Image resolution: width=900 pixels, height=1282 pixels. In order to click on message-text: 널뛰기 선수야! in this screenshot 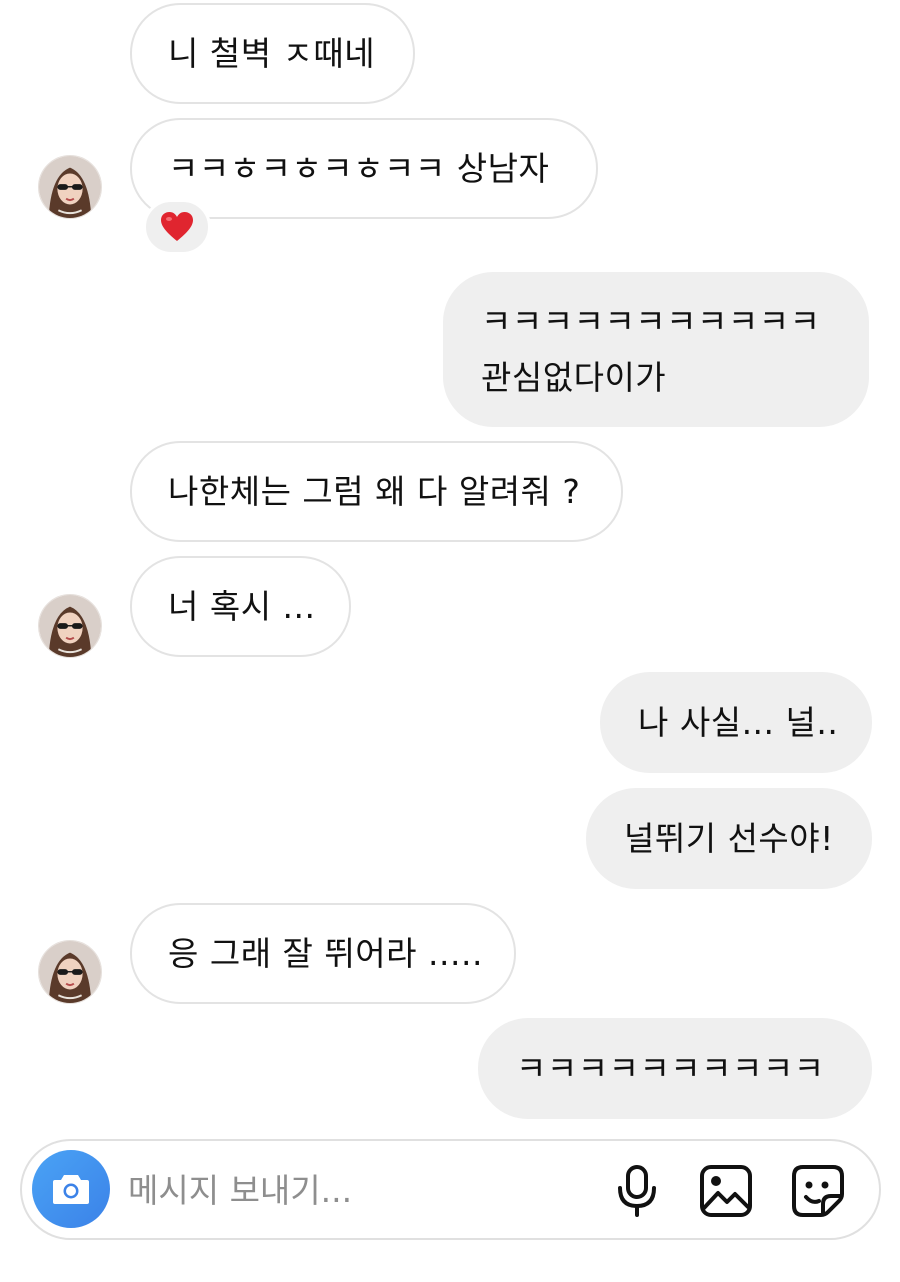, I will do `click(729, 838)`.